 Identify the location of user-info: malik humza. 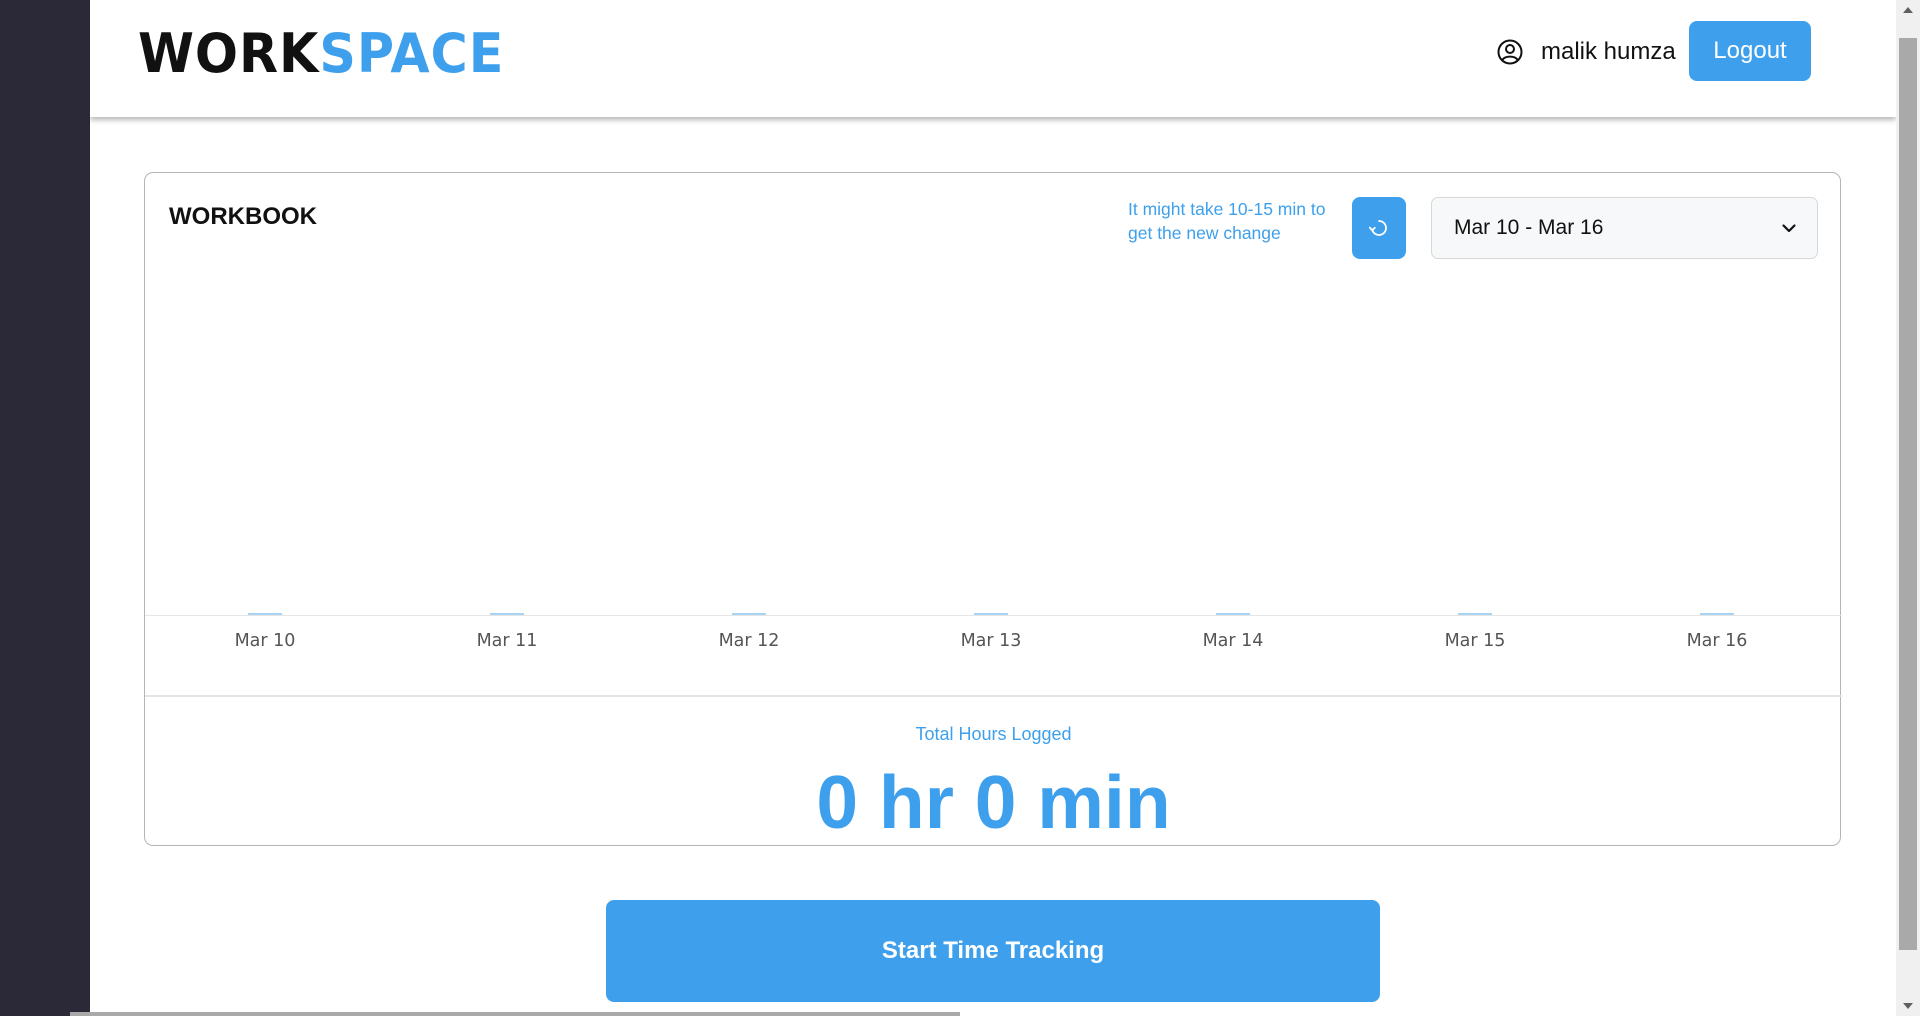
(1586, 52).